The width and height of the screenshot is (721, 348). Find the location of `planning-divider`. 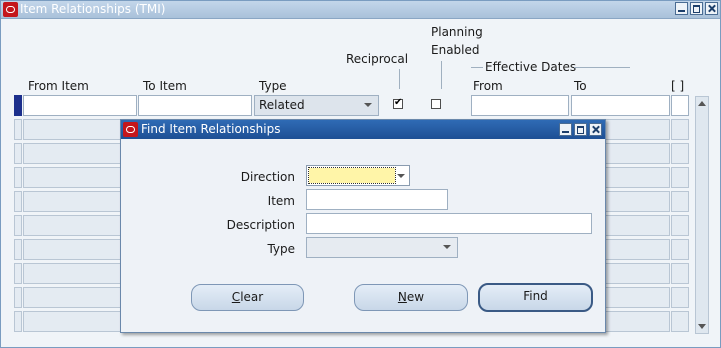

planning-divider is located at coordinates (441, 75).